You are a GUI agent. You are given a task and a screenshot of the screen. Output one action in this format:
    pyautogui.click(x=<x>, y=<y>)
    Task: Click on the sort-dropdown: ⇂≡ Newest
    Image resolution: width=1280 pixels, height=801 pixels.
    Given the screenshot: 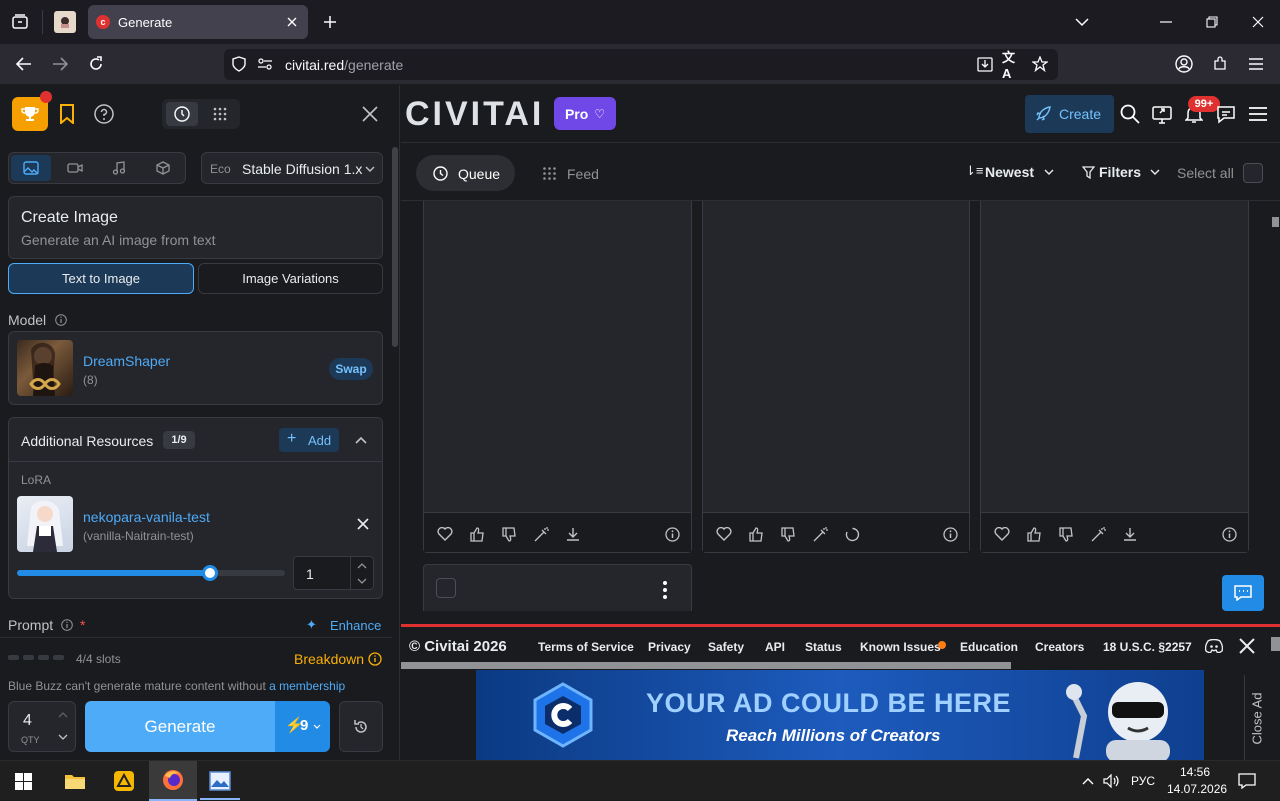 What is the action you would take?
    pyautogui.click(x=1010, y=172)
    